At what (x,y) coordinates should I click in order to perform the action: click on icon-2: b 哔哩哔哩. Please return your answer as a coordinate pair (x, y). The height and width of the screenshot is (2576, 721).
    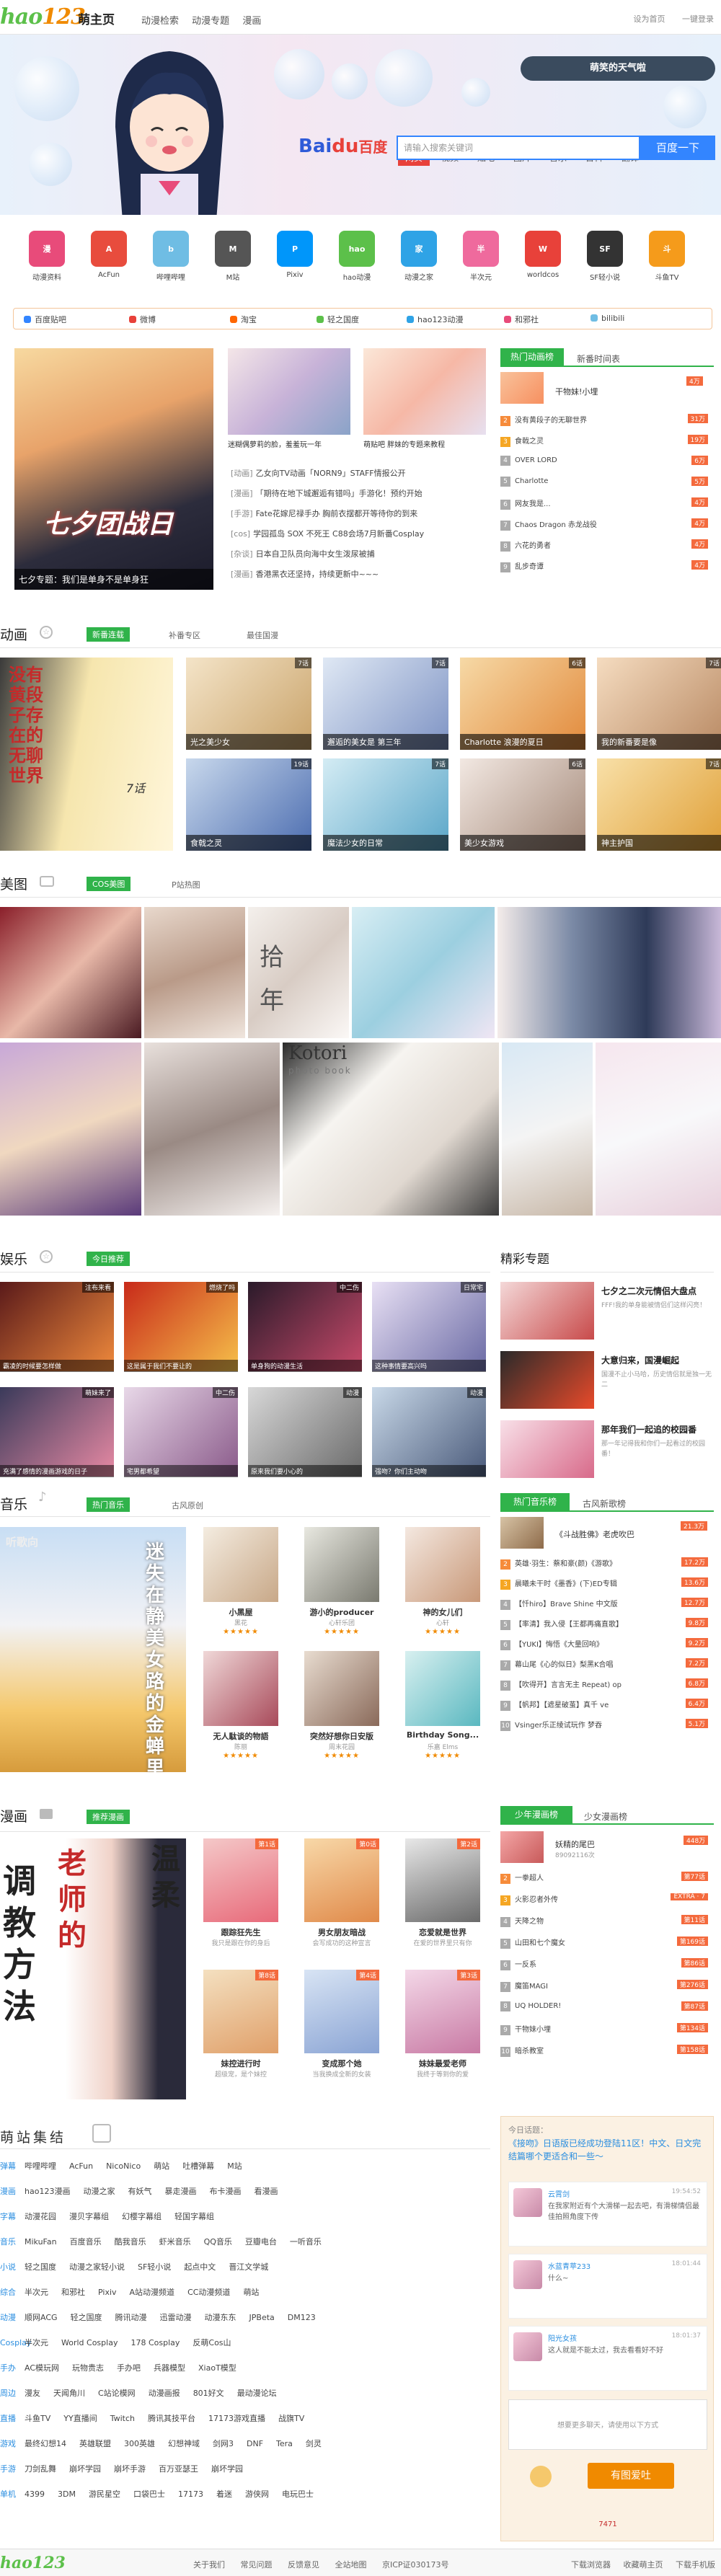
    Looking at the image, I should click on (171, 256).